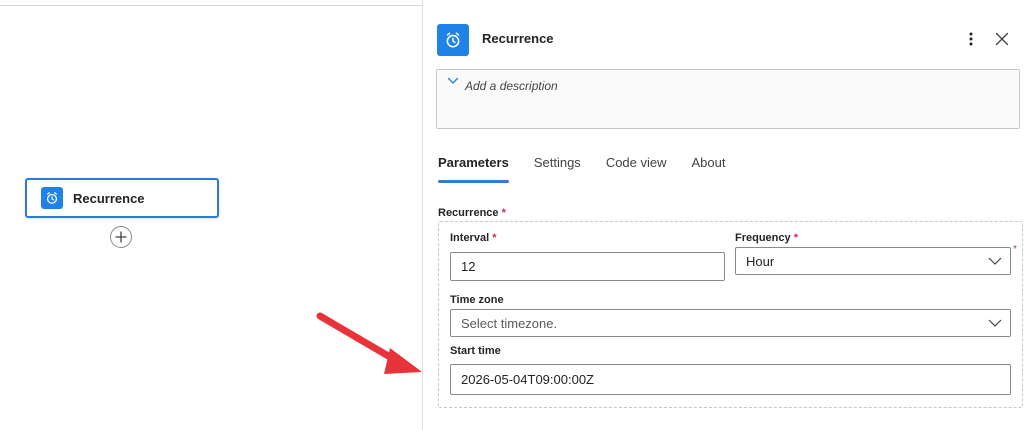  What do you see at coordinates (760, 261) in the screenshot?
I see `frequency-value: Hour` at bounding box center [760, 261].